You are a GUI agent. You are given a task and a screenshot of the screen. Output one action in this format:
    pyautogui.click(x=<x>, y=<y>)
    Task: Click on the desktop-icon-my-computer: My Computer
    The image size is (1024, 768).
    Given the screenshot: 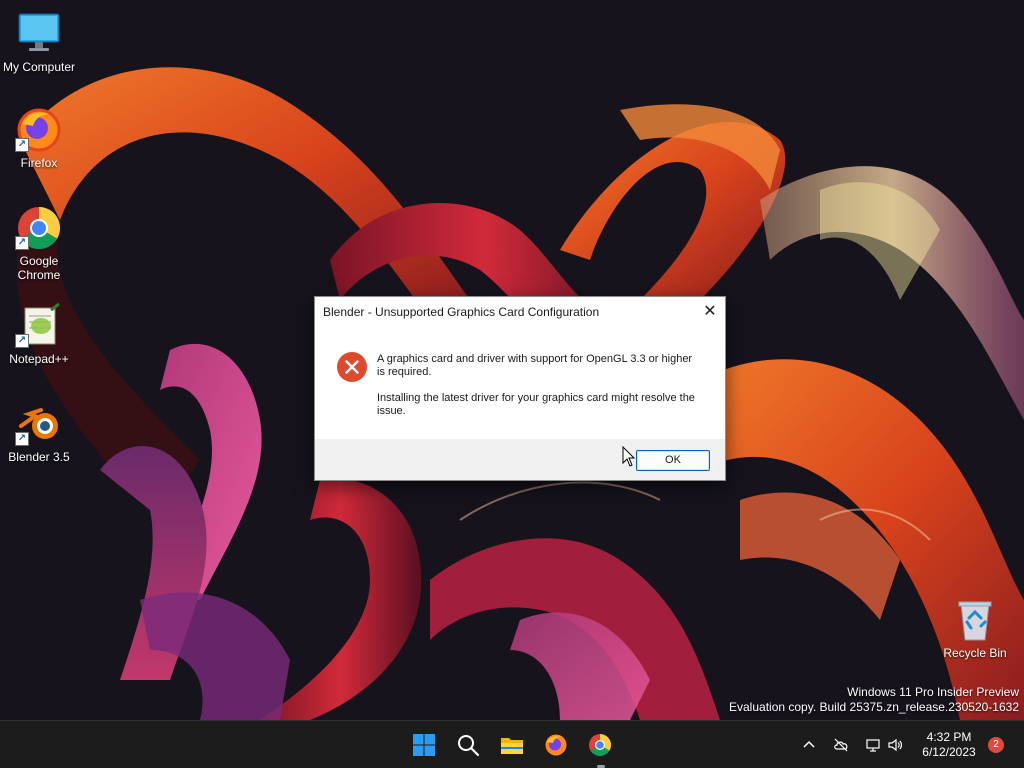 What is the action you would take?
    pyautogui.click(x=39, y=42)
    